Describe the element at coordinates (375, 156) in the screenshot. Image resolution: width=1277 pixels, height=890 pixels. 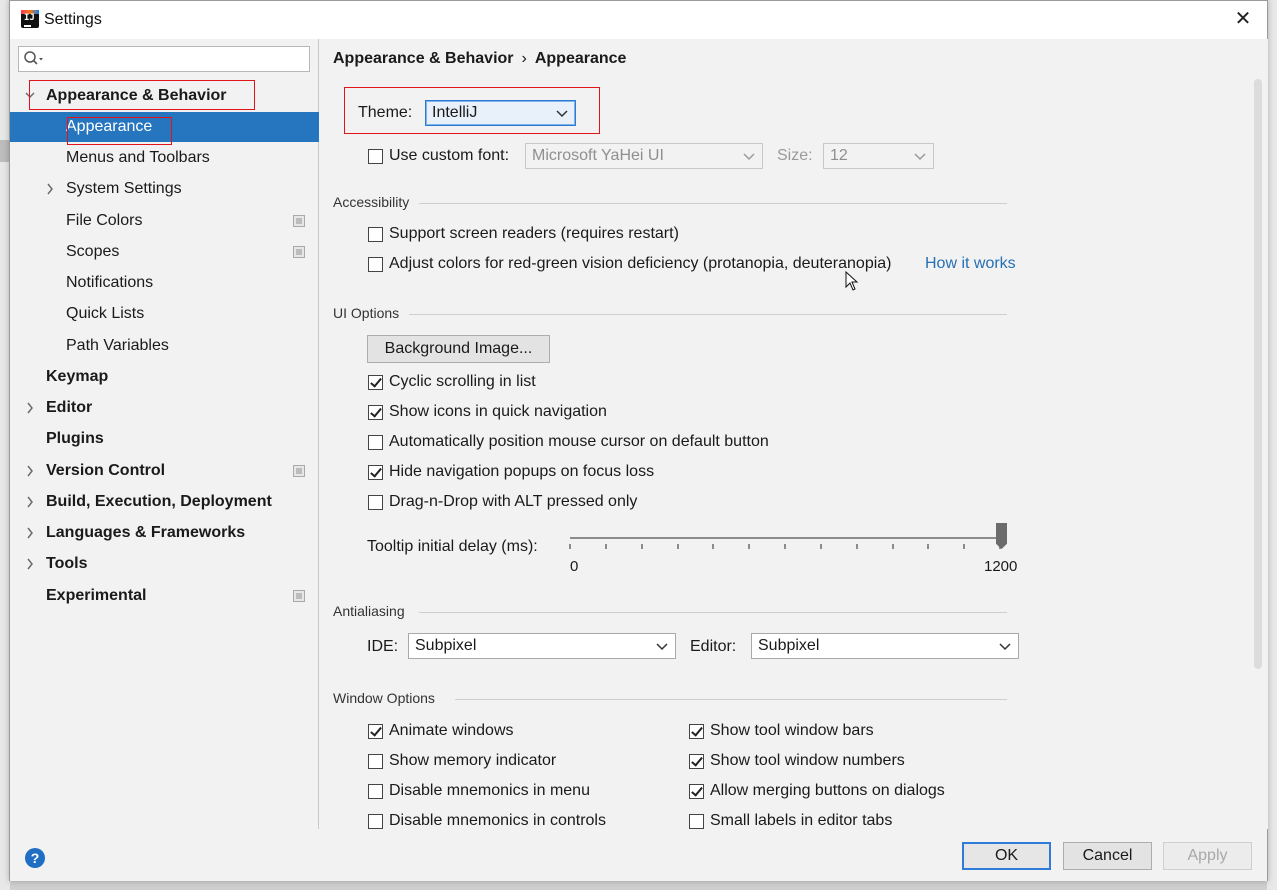
I see `custom-font-checkbox` at that location.